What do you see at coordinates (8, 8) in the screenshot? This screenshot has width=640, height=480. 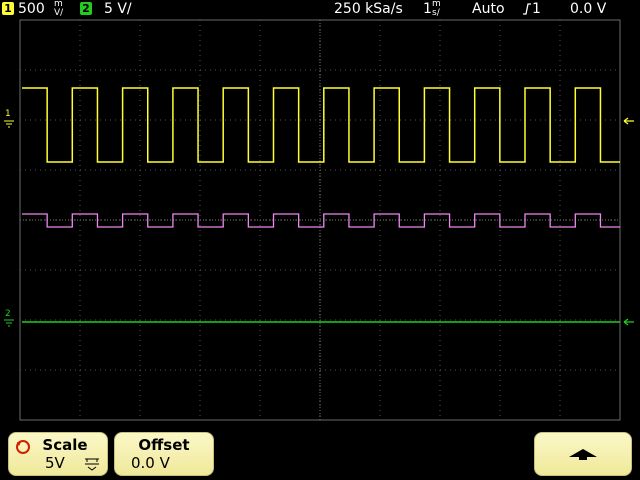 I see `channel-1-badge: 1` at bounding box center [8, 8].